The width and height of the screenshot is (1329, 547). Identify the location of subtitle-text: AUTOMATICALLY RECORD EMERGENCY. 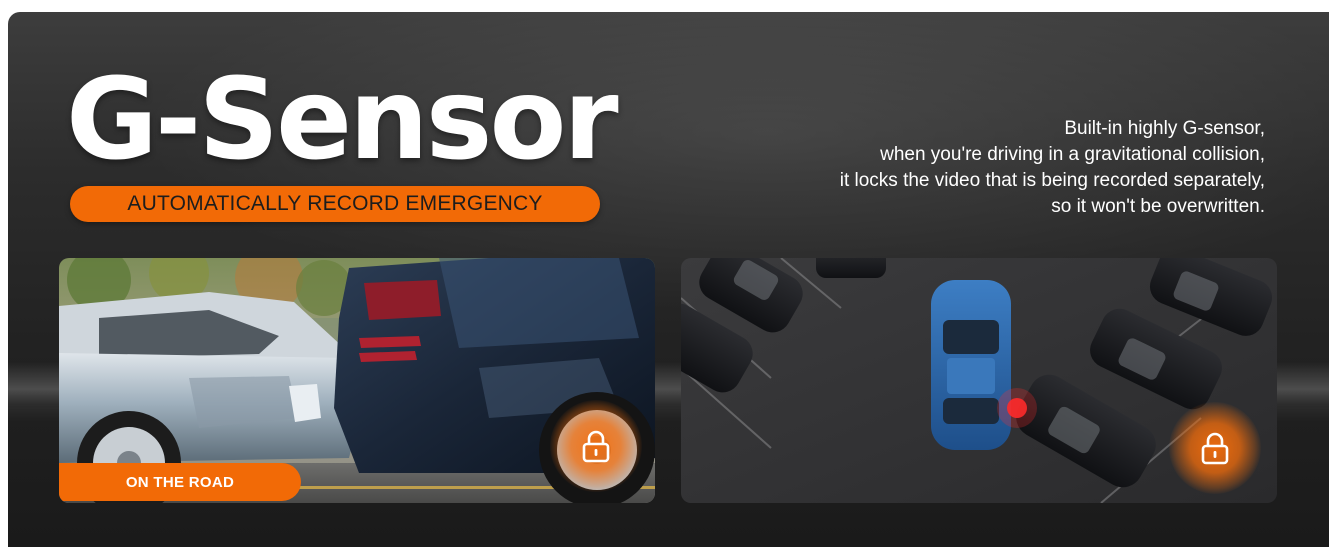
(335, 203).